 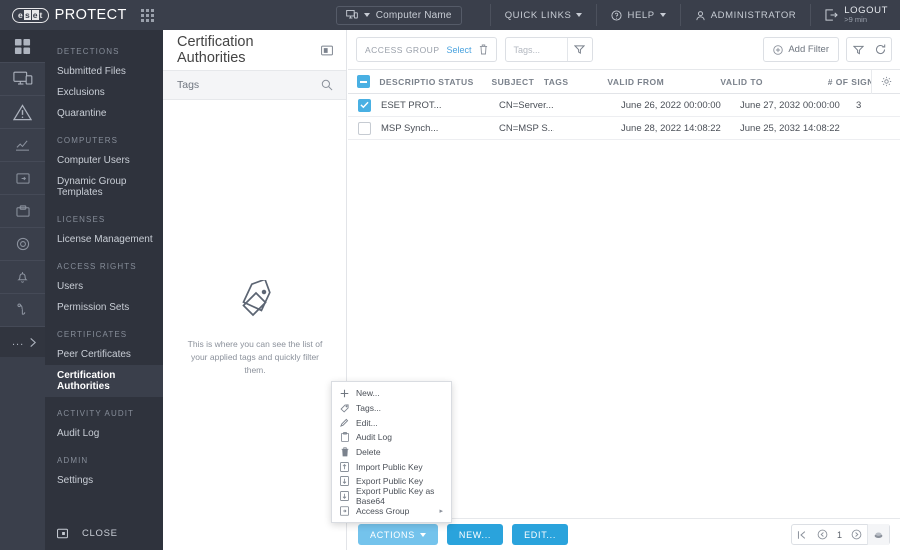 I want to click on sidebar-item-quarantine: Quarantine, so click(x=104, y=113).